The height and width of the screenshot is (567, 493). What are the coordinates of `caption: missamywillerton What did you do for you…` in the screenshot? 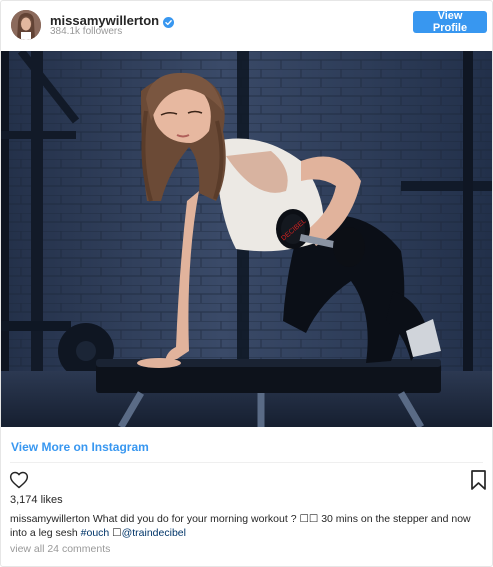 It's located at (246, 526).